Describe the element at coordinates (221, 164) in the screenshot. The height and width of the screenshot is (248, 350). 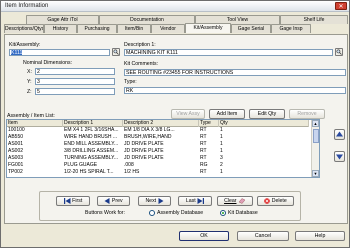
I see `cell-qty: 2` at that location.